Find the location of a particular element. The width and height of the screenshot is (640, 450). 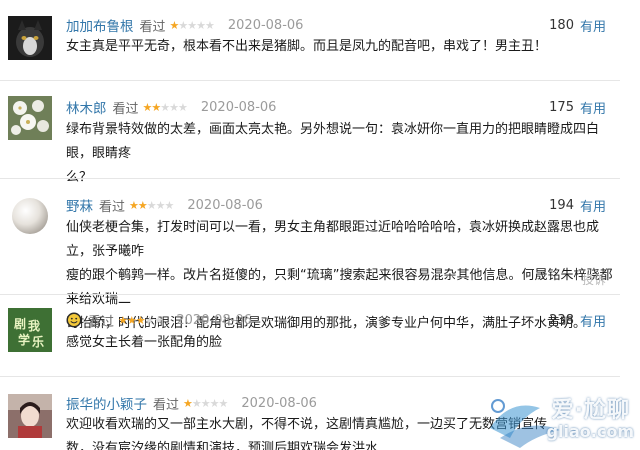

report-link: 投诉 is located at coordinates (594, 279).